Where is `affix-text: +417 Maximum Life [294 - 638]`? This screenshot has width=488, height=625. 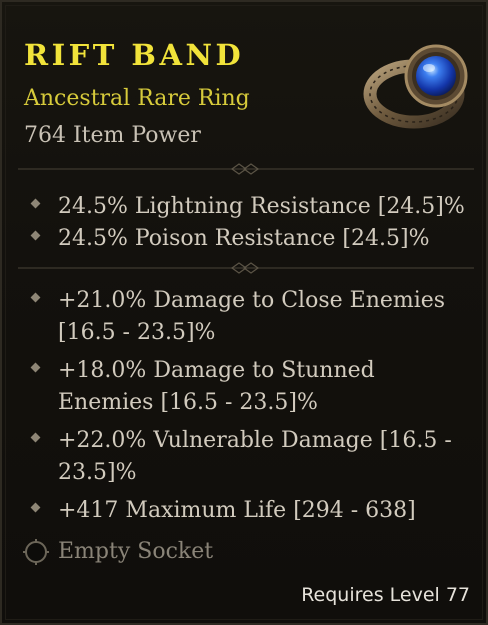
affix-text: +417 Maximum Life [294 - 638] is located at coordinates (237, 510).